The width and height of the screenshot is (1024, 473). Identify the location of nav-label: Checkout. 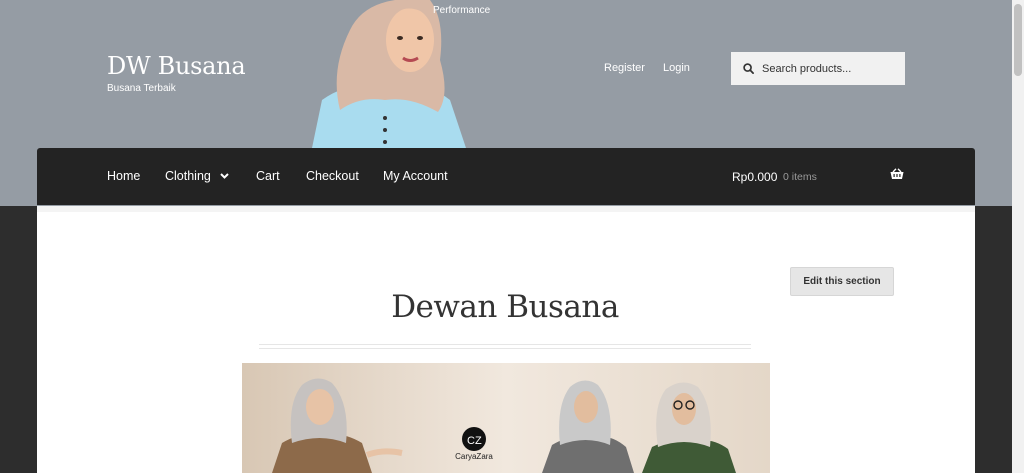
(332, 176).